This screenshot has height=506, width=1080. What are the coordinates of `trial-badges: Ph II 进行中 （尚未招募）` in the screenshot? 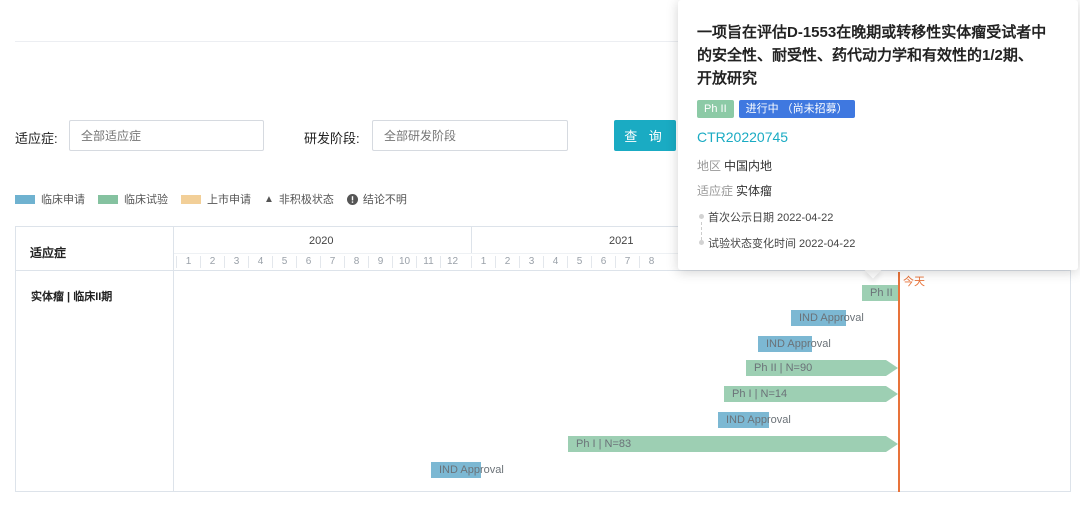 It's located at (778, 109).